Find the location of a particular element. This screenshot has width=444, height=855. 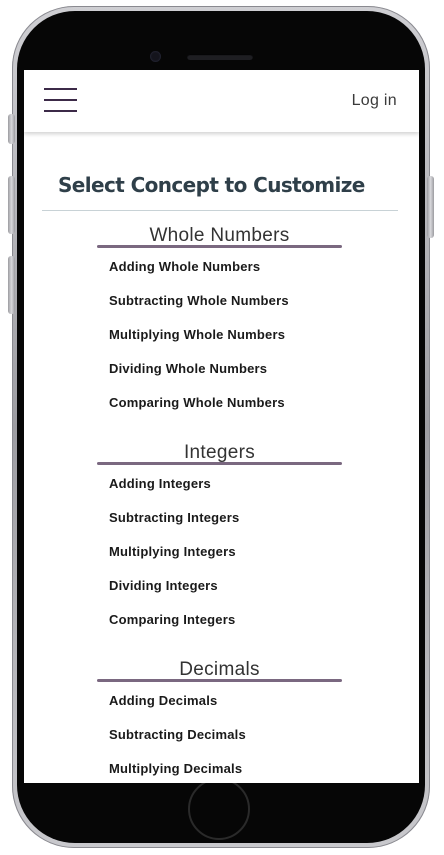

page-title: Select Concept to Customize is located at coordinates (211, 185).